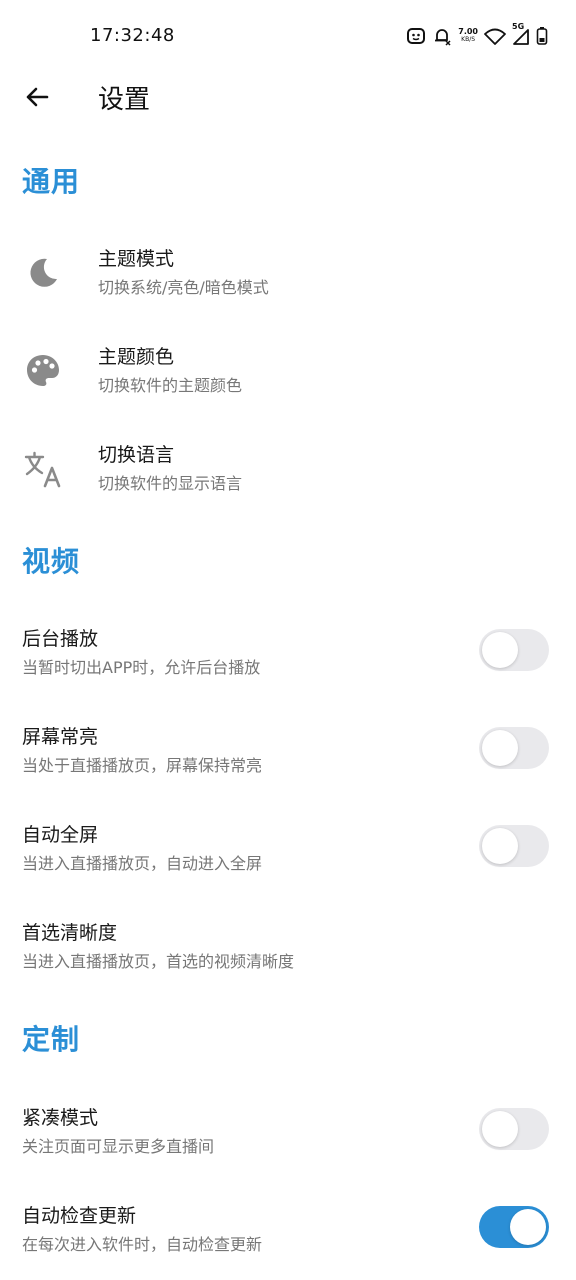 Image resolution: width=576 pixels, height=1280 pixels. I want to click on setting-subtitle: 切换软件的显示语言, so click(170, 483).